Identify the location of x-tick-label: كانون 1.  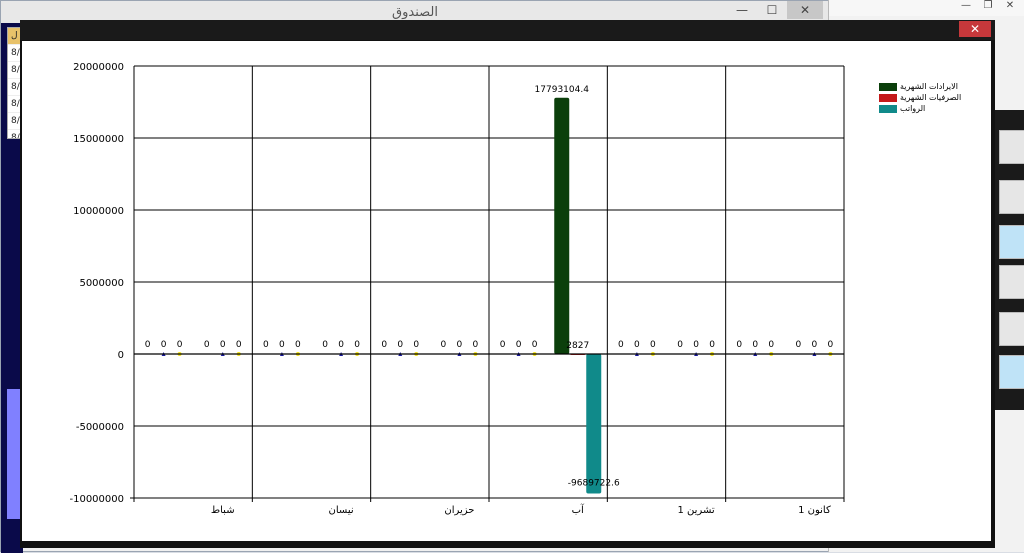
(814, 510).